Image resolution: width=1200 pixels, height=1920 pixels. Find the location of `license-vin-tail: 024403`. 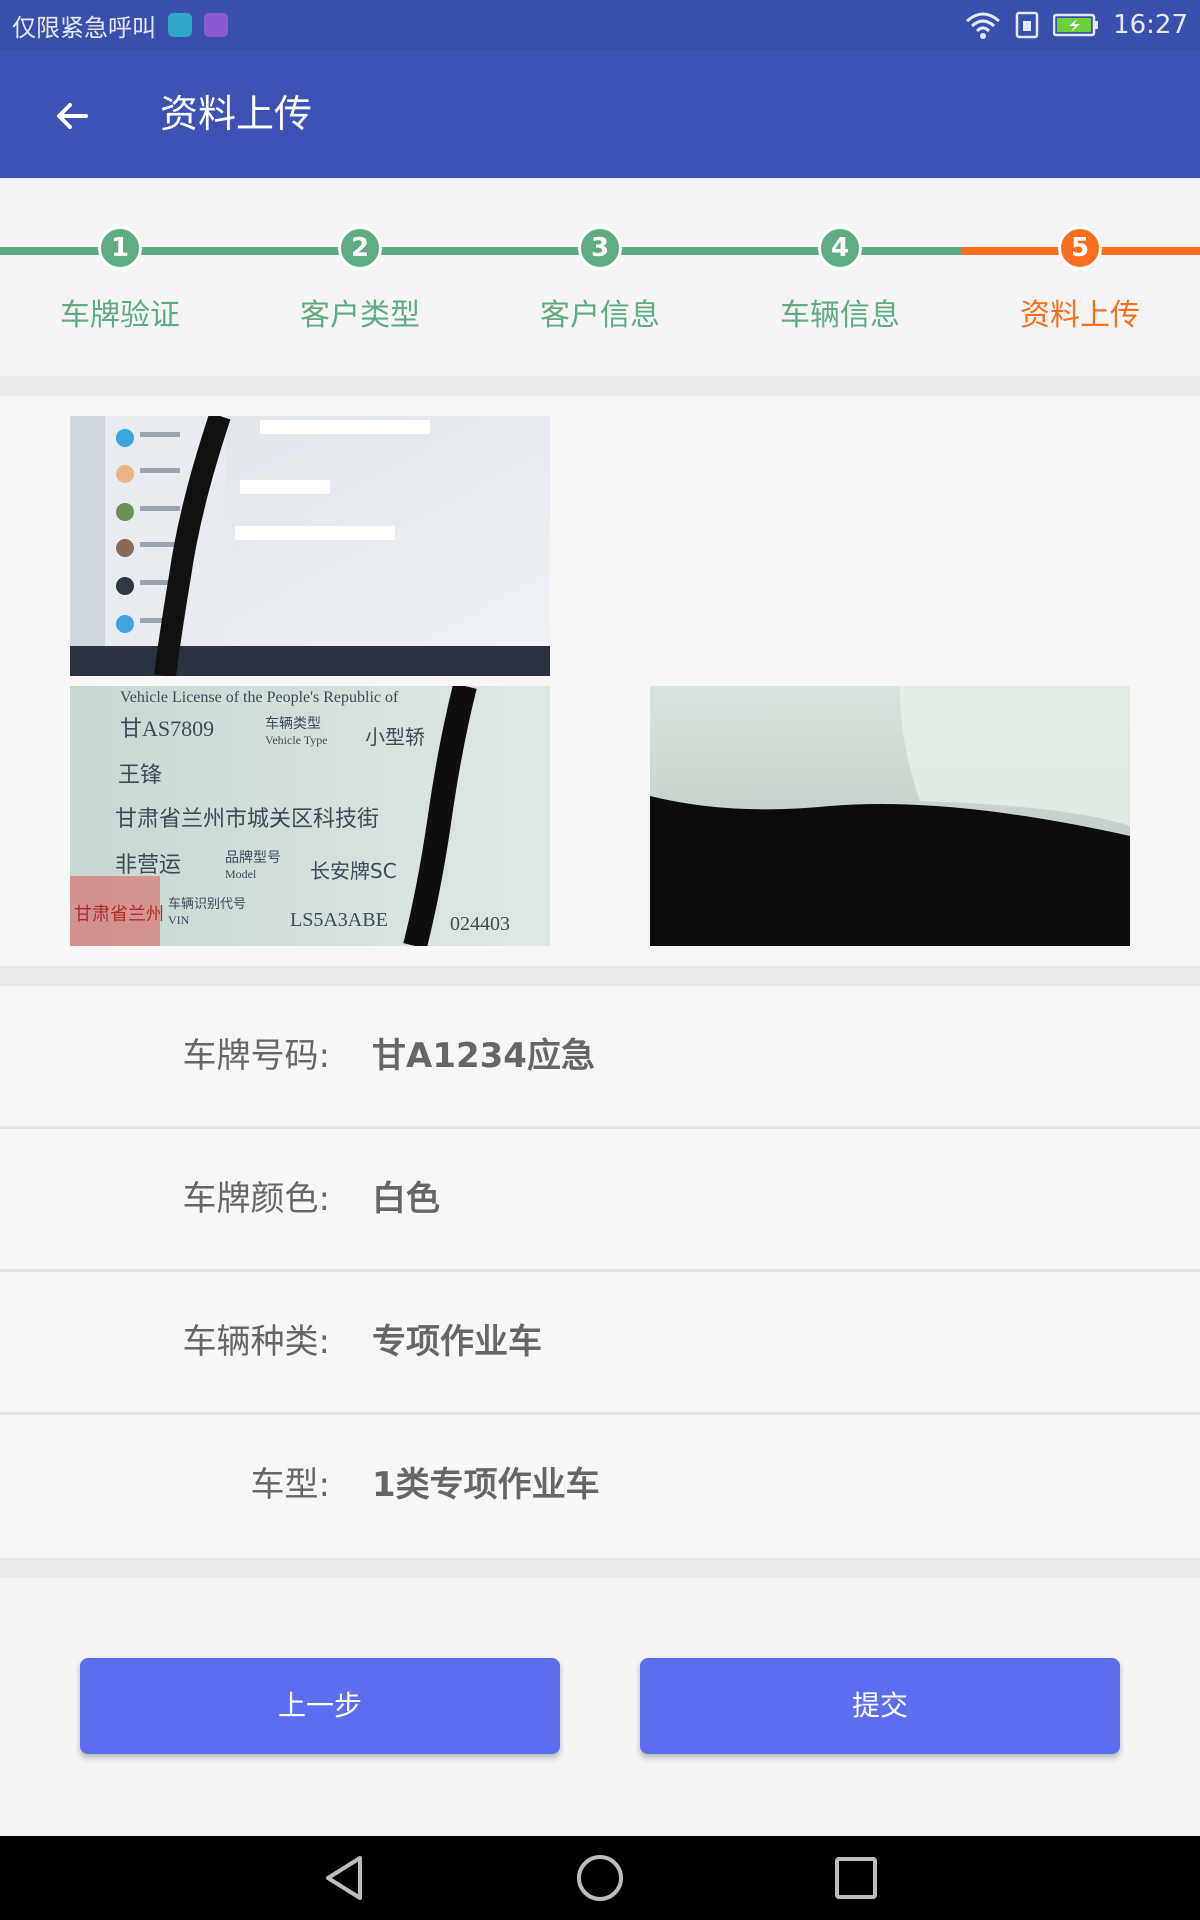

license-vin-tail: 024403 is located at coordinates (480, 924).